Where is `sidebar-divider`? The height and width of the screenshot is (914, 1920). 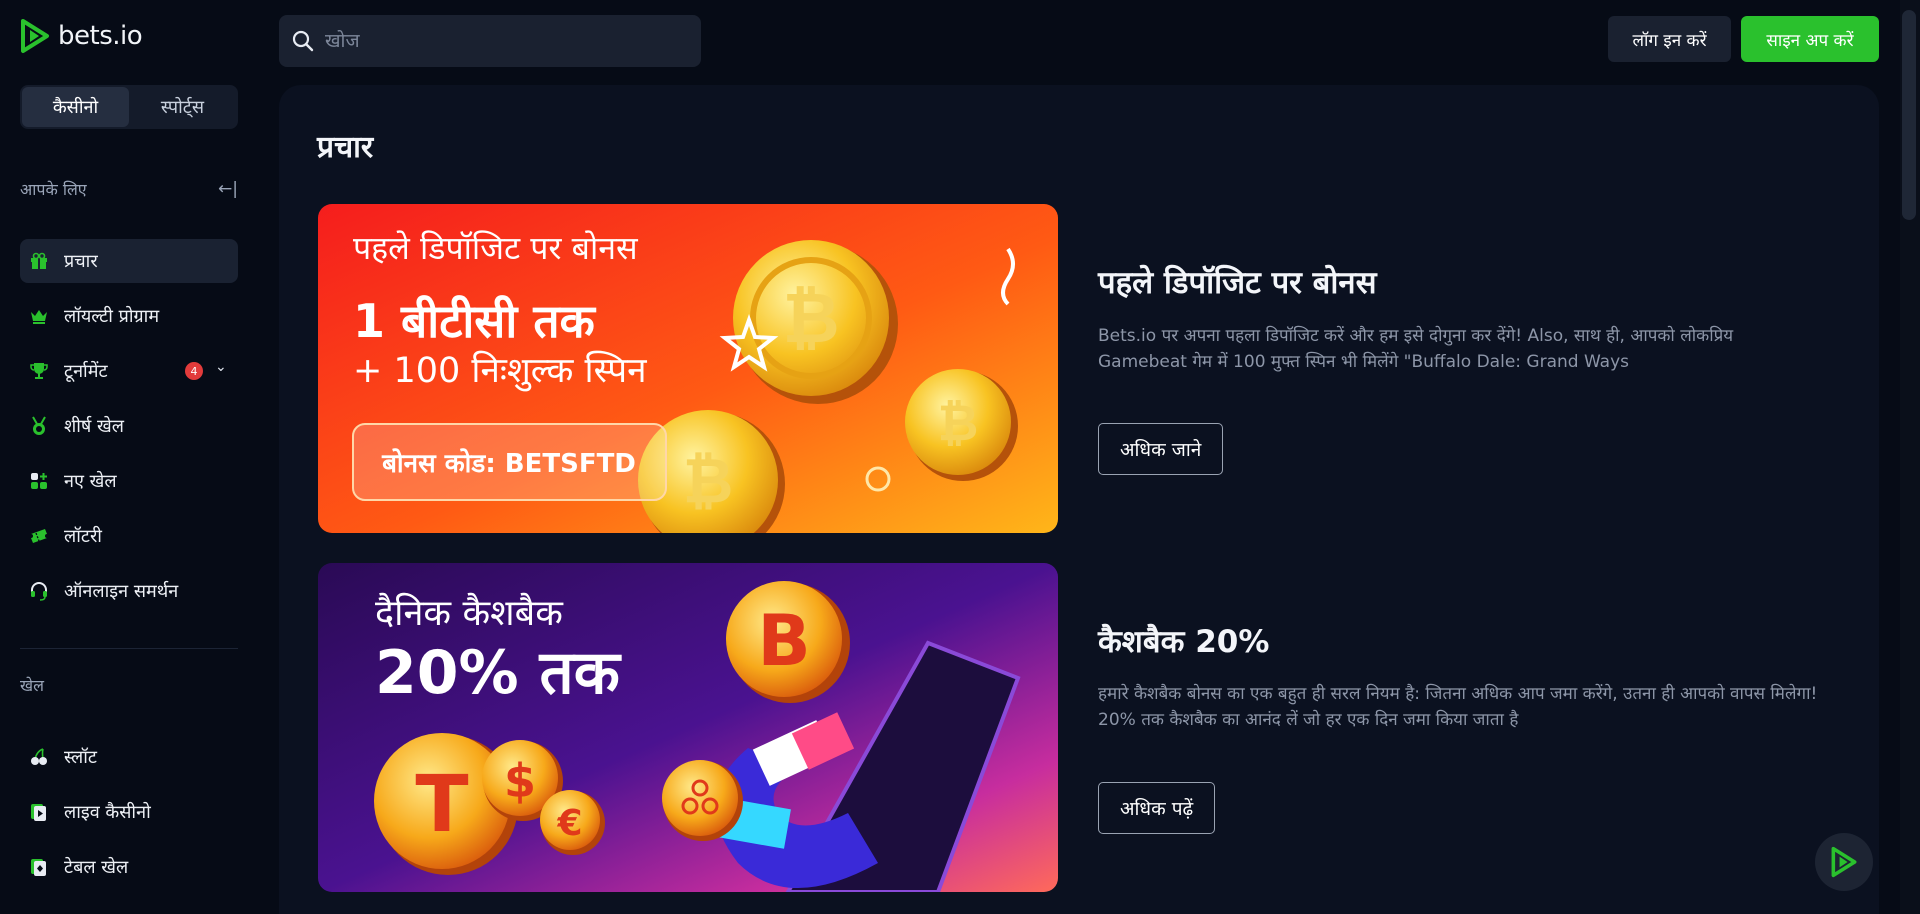 sidebar-divider is located at coordinates (129, 648).